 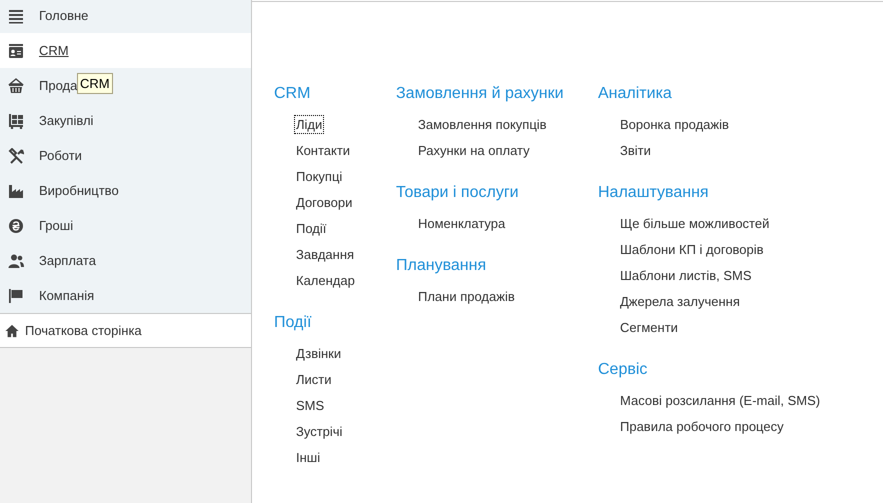 What do you see at coordinates (51, 120) in the screenshot?
I see `sidebar-item: Закупівлі` at bounding box center [51, 120].